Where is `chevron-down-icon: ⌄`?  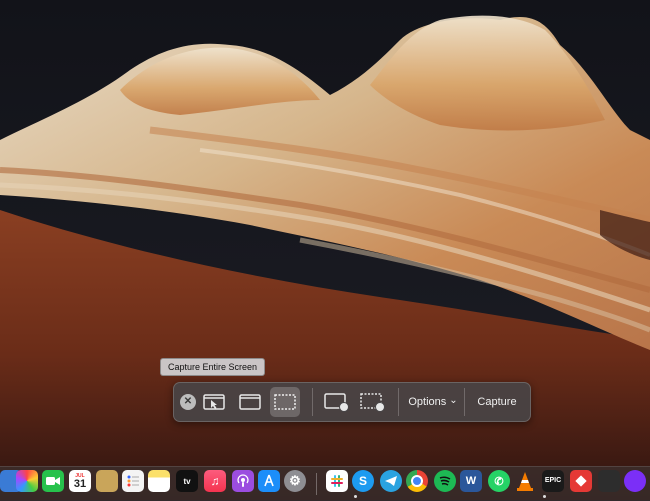 chevron-down-icon: ⌄ is located at coordinates (453, 400).